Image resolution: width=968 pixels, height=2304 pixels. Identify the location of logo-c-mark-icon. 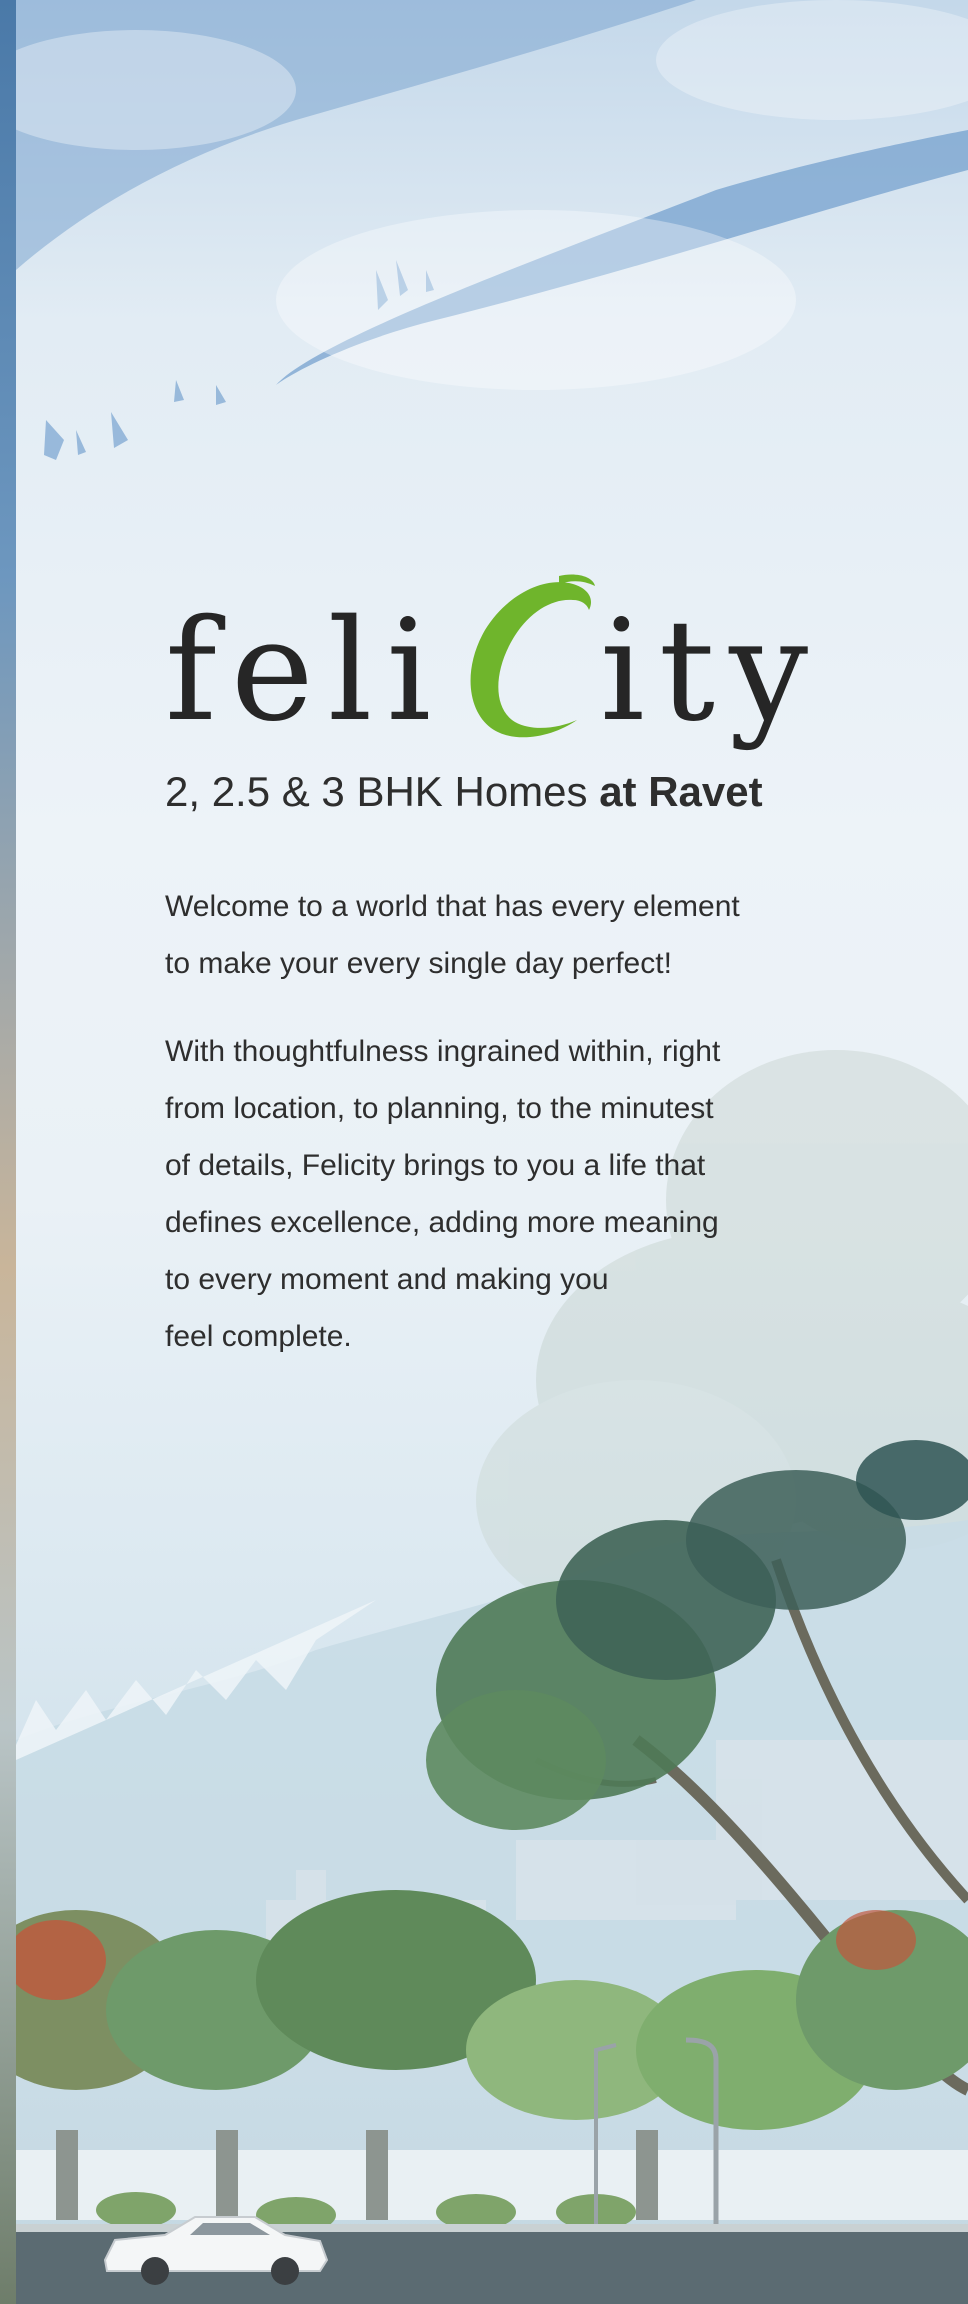
(532, 656).